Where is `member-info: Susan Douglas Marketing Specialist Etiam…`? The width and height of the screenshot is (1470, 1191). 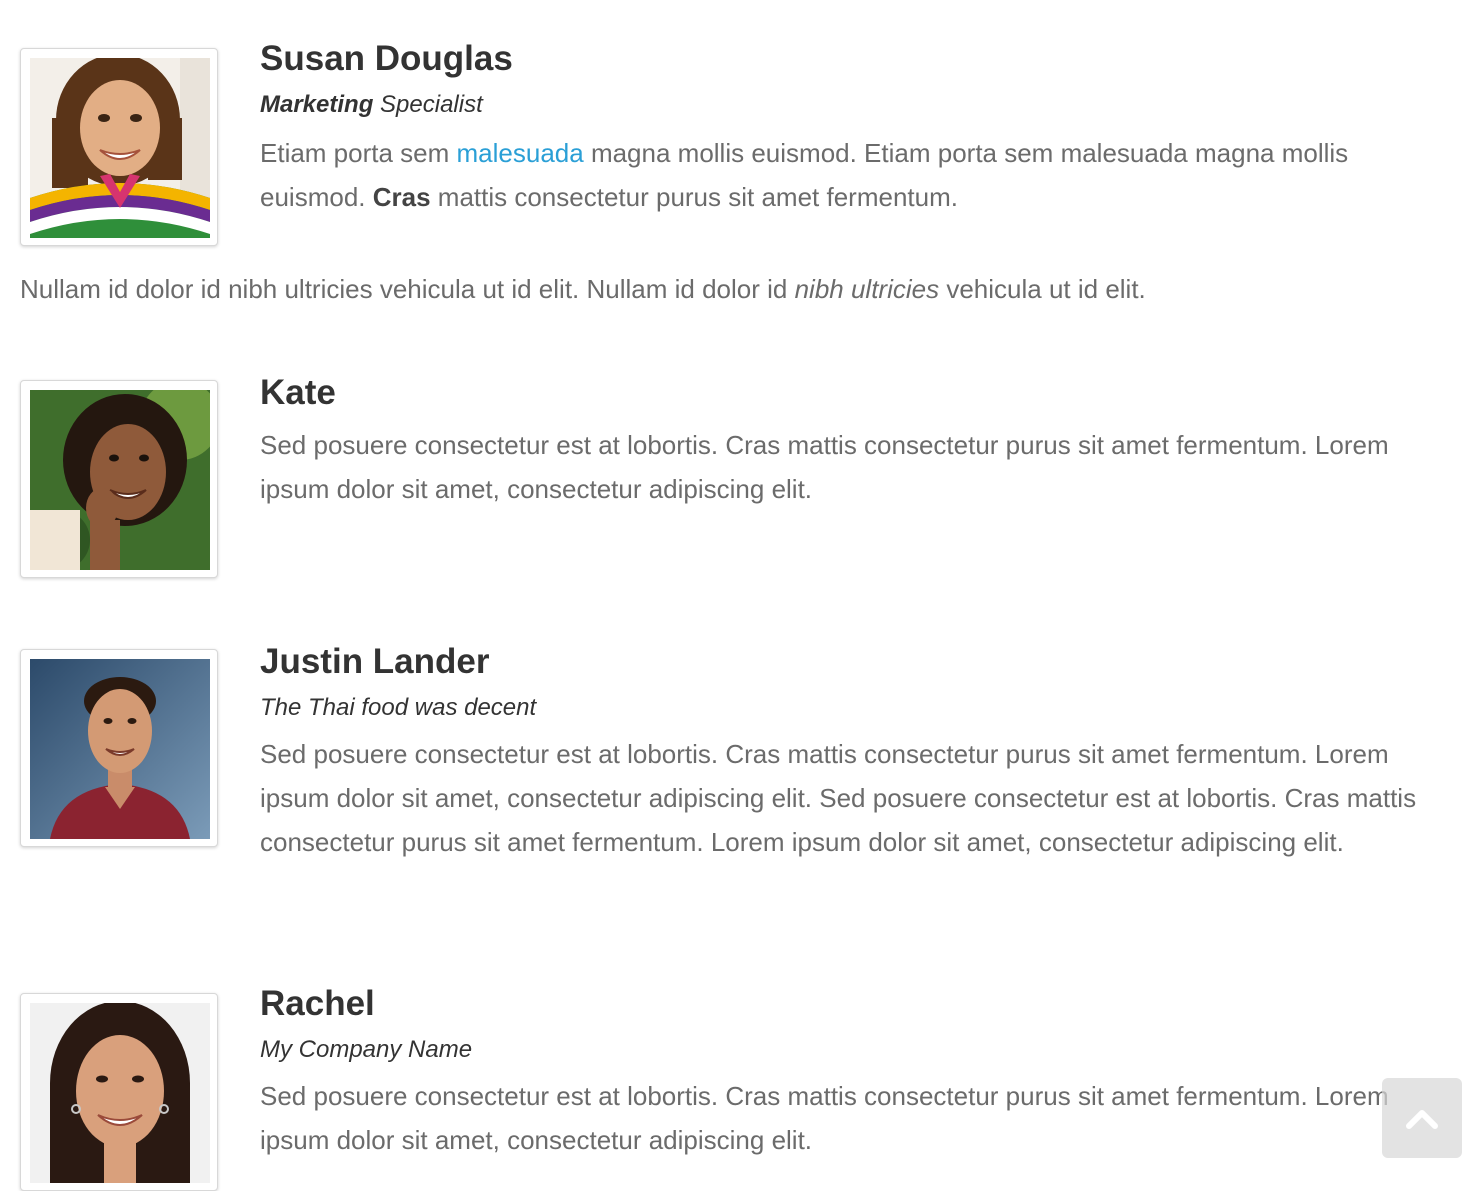 member-info: Susan Douglas Marketing Specialist Etiam… is located at coordinates (855, 129).